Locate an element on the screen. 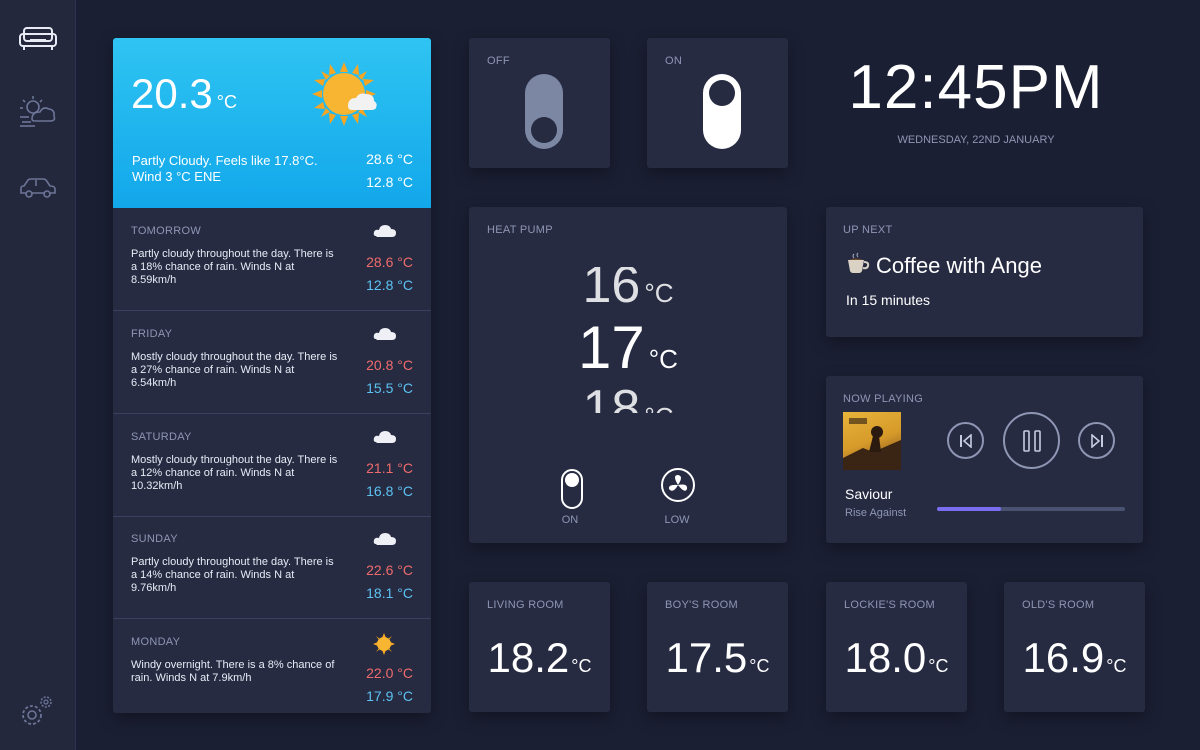 The height and width of the screenshot is (750, 1200). forecast-high: 21.1 °C is located at coordinates (389, 468).